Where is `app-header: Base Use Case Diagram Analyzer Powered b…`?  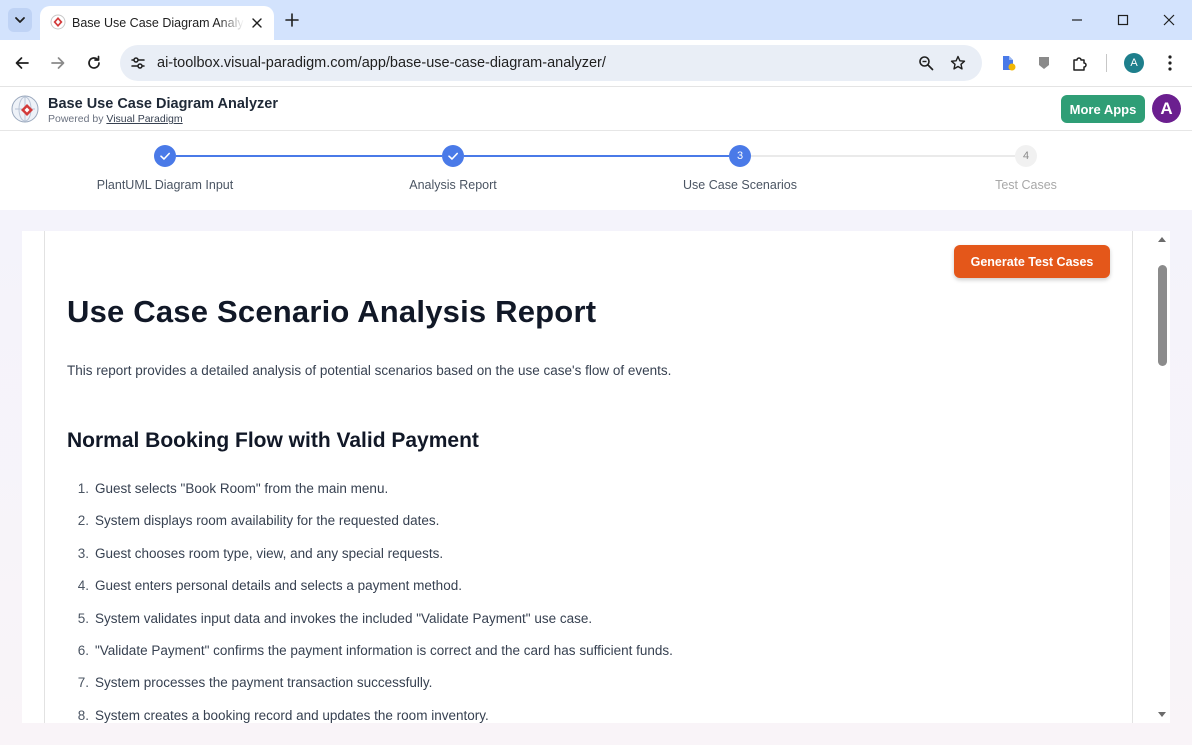
app-header: Base Use Case Diagram Analyzer Powered b… is located at coordinates (596, 108).